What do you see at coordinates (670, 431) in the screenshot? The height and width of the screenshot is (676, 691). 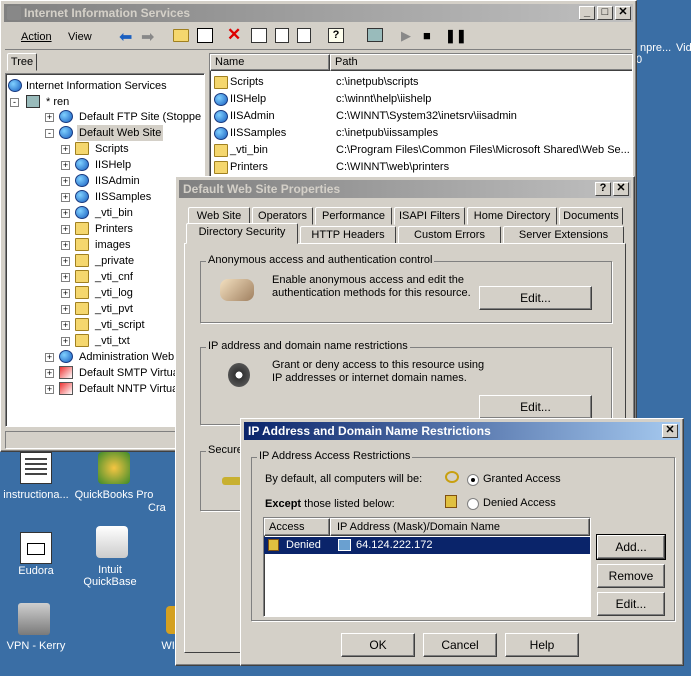 I see `ip-dialog-close-button: ✕` at bounding box center [670, 431].